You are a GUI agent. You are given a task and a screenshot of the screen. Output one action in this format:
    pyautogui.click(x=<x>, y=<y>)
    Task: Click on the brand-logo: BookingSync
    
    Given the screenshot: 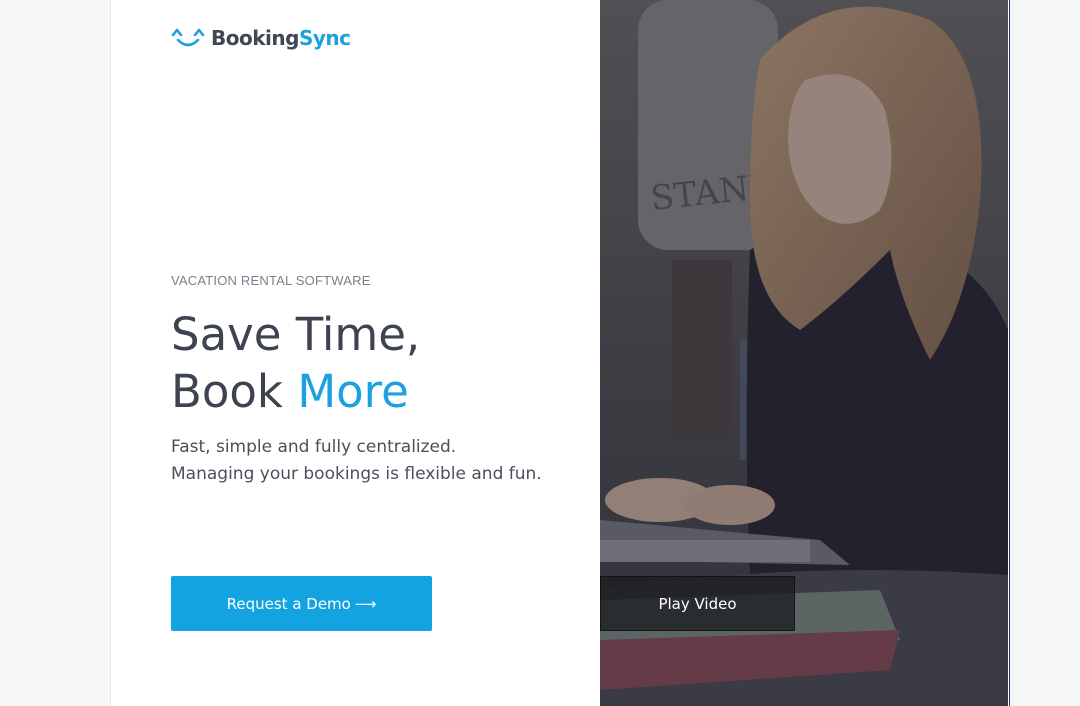 What is the action you would take?
    pyautogui.click(x=261, y=38)
    